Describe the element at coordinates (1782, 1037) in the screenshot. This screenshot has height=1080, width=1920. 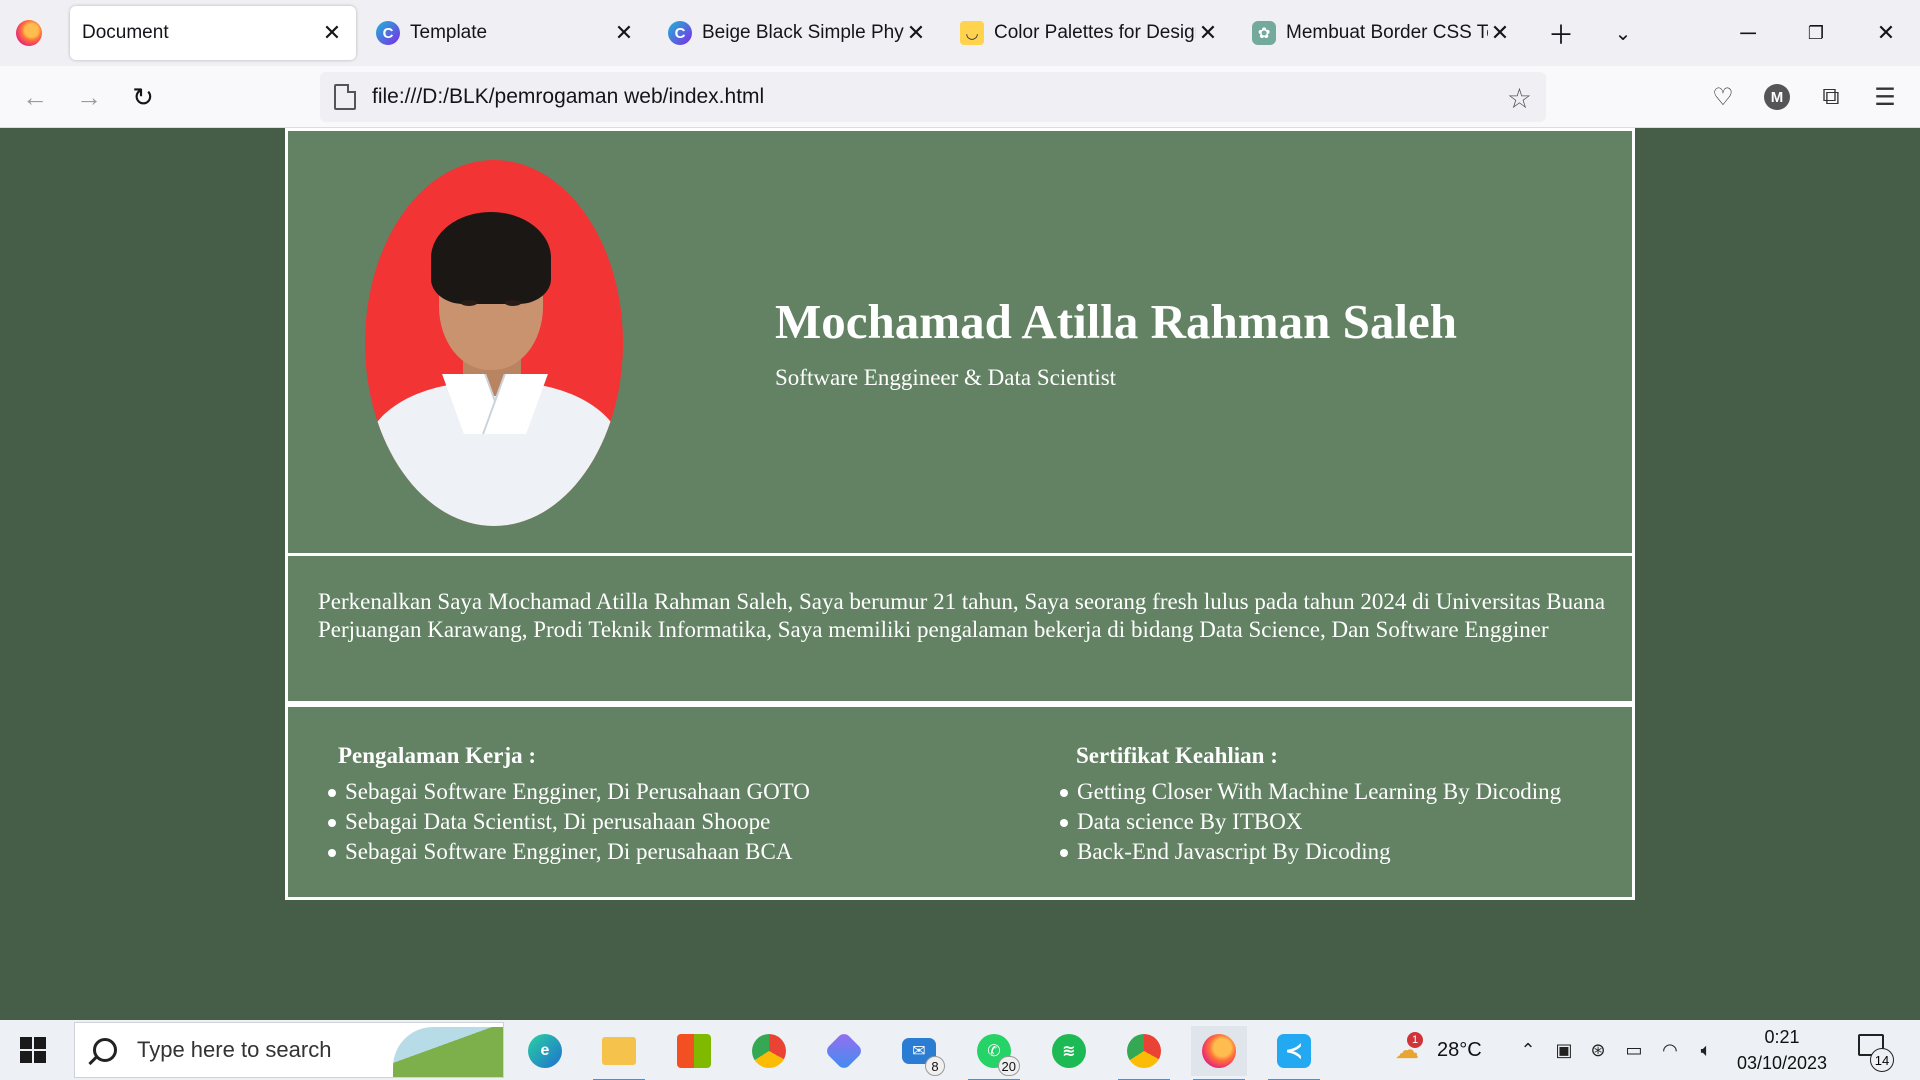
I see `clock-time: 0:21` at that location.